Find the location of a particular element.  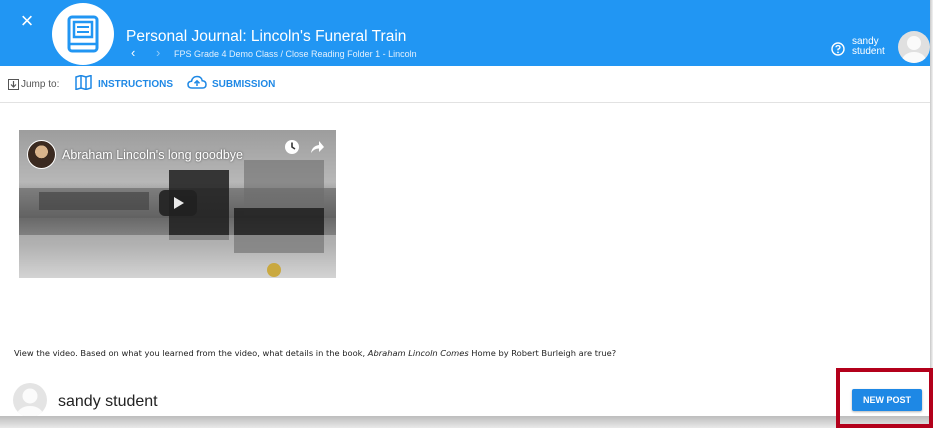

jump-to-label: Jump to: is located at coordinates (40, 84).